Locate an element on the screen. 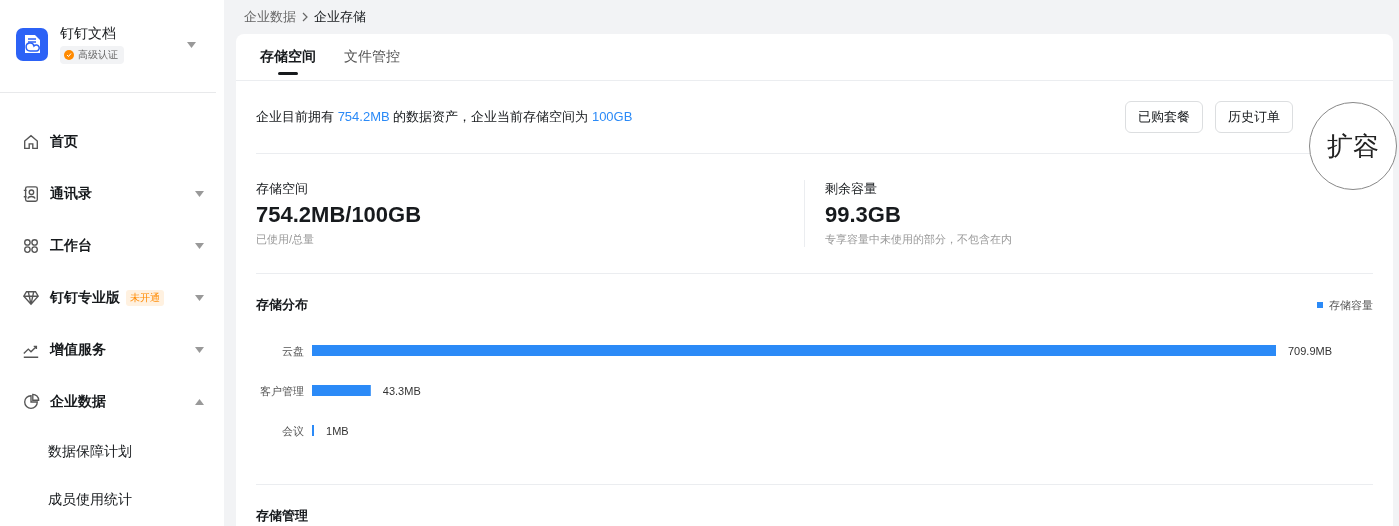 The width and height of the screenshot is (1399, 526). diamond-icon is located at coordinates (31, 298).